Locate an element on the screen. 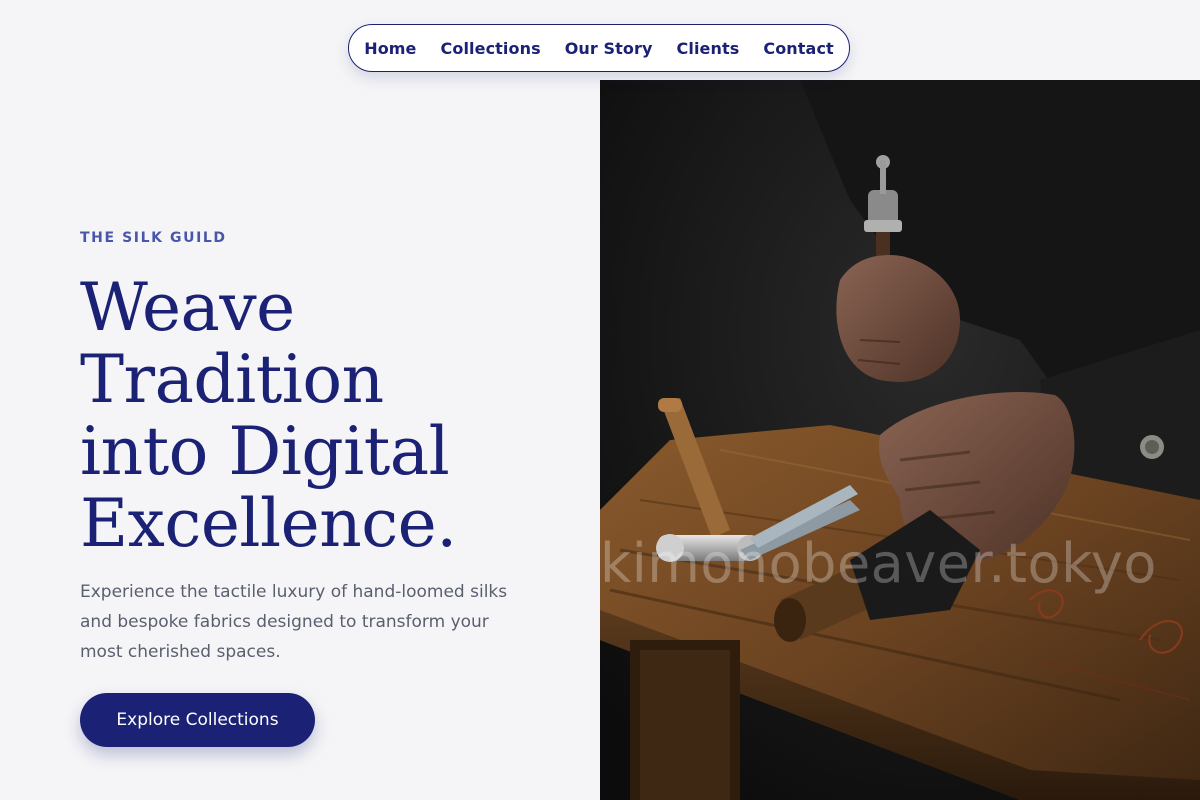 The height and width of the screenshot is (800, 1200). image-watermark: kimonobeaver.tokyo is located at coordinates (878, 563).